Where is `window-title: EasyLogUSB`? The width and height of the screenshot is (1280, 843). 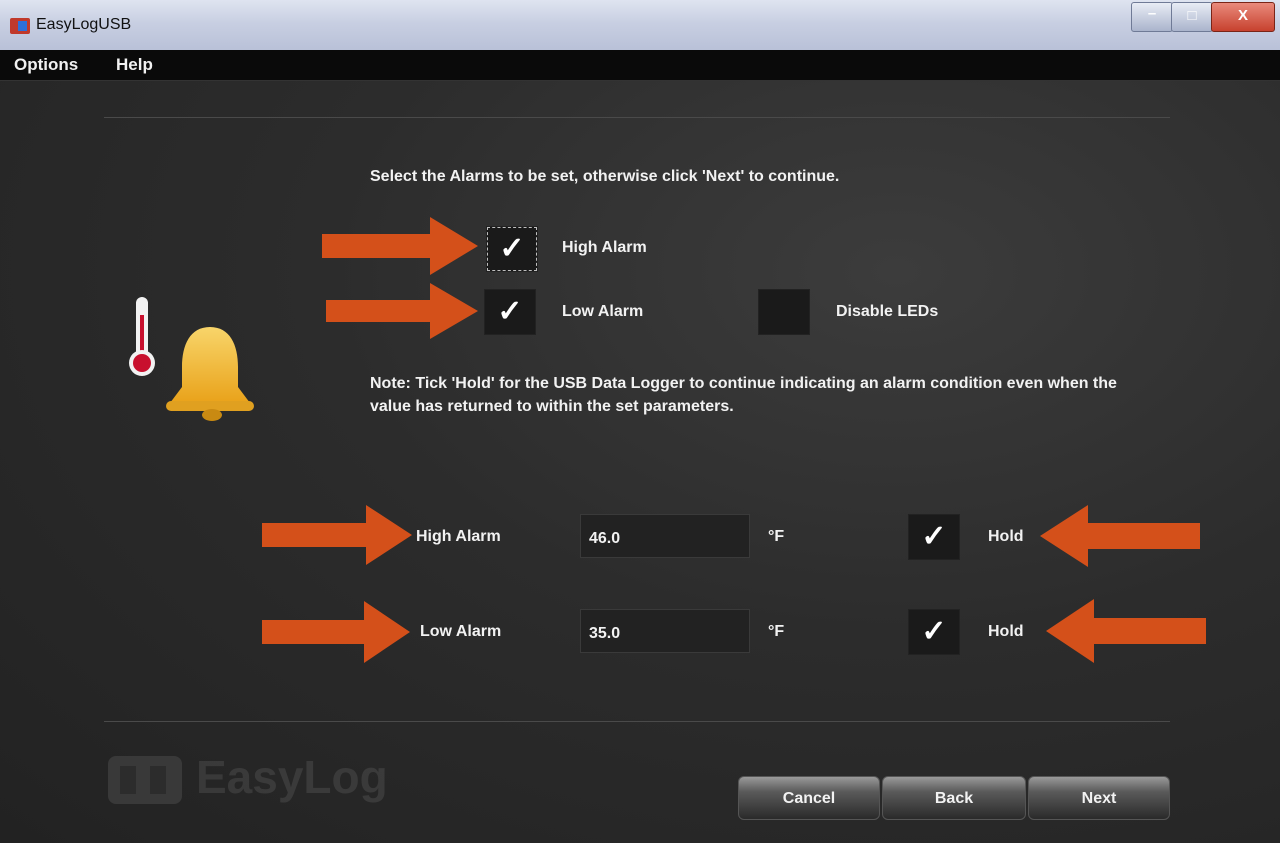 window-title: EasyLogUSB is located at coordinates (84, 24).